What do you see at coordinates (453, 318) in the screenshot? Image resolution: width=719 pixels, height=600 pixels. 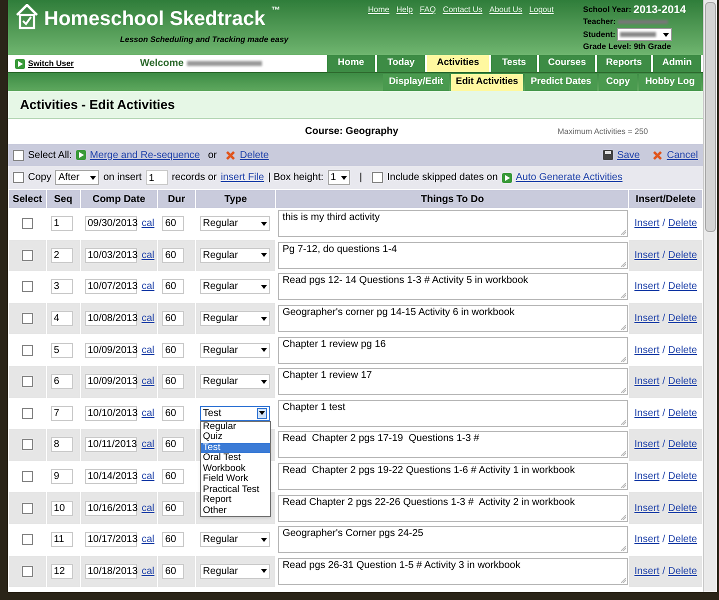 I see `todo-field: Geographer's corner pg 14-15 Activity 6 in workbook` at bounding box center [453, 318].